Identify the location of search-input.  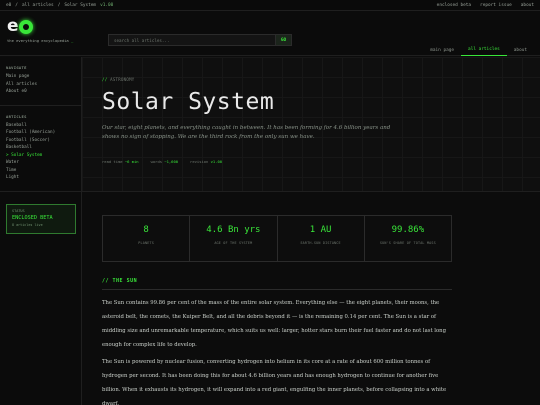
(192, 40).